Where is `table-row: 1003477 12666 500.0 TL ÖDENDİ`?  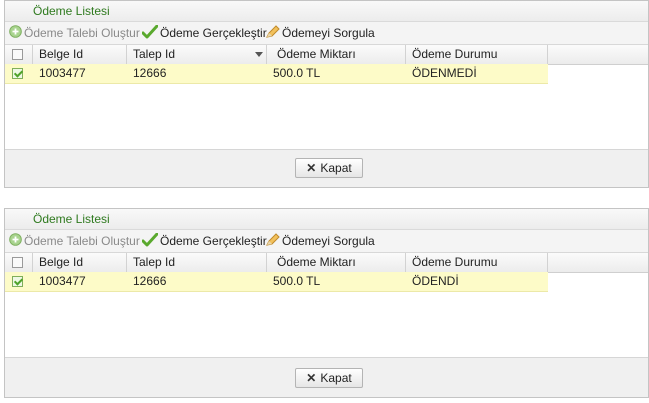 table-row: 1003477 12666 500.0 TL ÖDENDİ is located at coordinates (276, 282).